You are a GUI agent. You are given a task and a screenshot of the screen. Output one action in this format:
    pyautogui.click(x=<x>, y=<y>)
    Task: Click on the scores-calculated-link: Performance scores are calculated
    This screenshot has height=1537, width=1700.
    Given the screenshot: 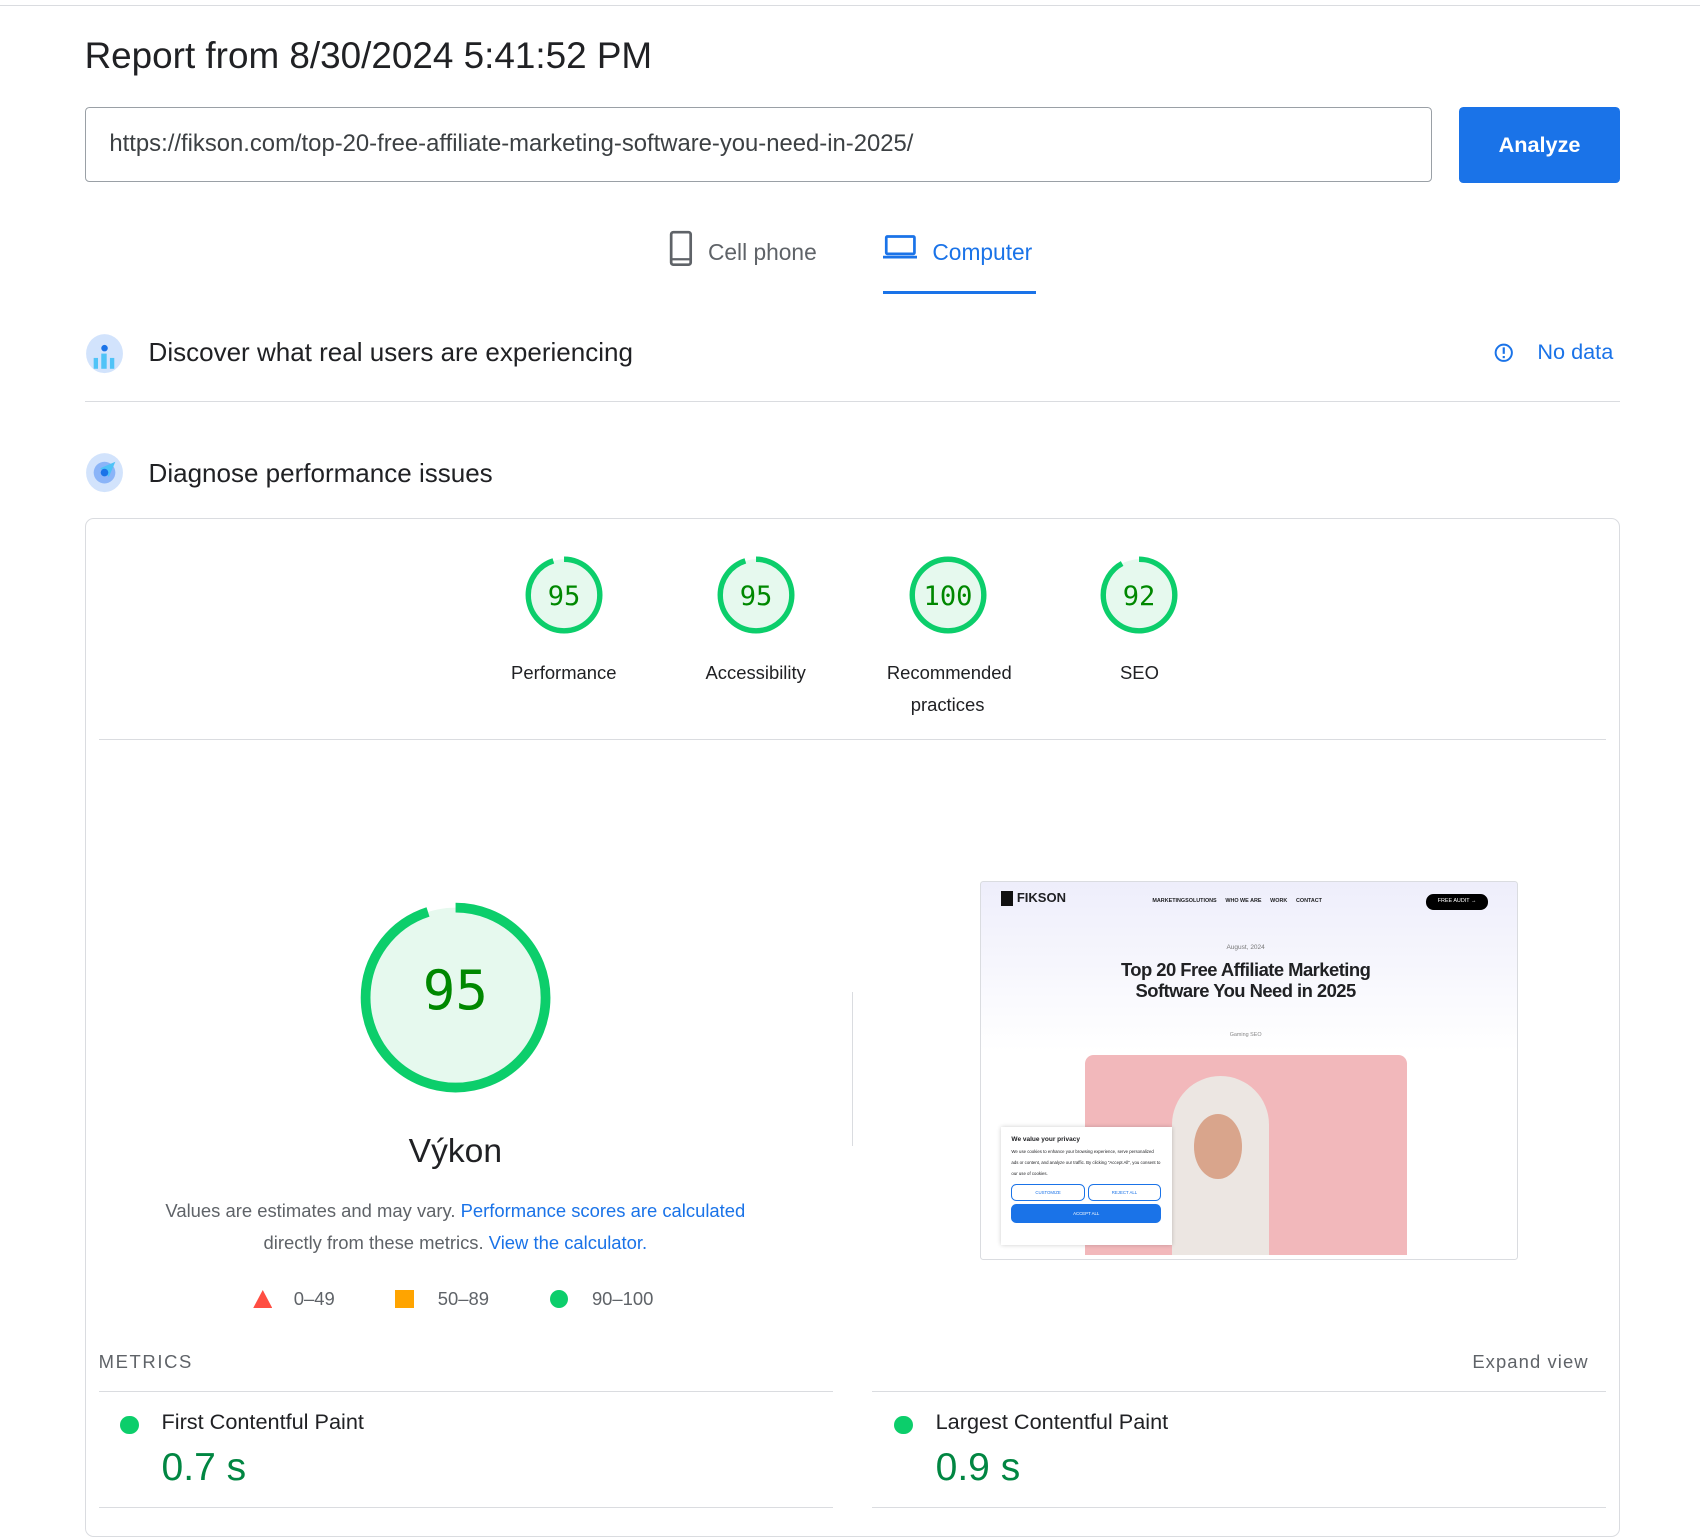 What is the action you would take?
    pyautogui.click(x=603, y=1210)
    